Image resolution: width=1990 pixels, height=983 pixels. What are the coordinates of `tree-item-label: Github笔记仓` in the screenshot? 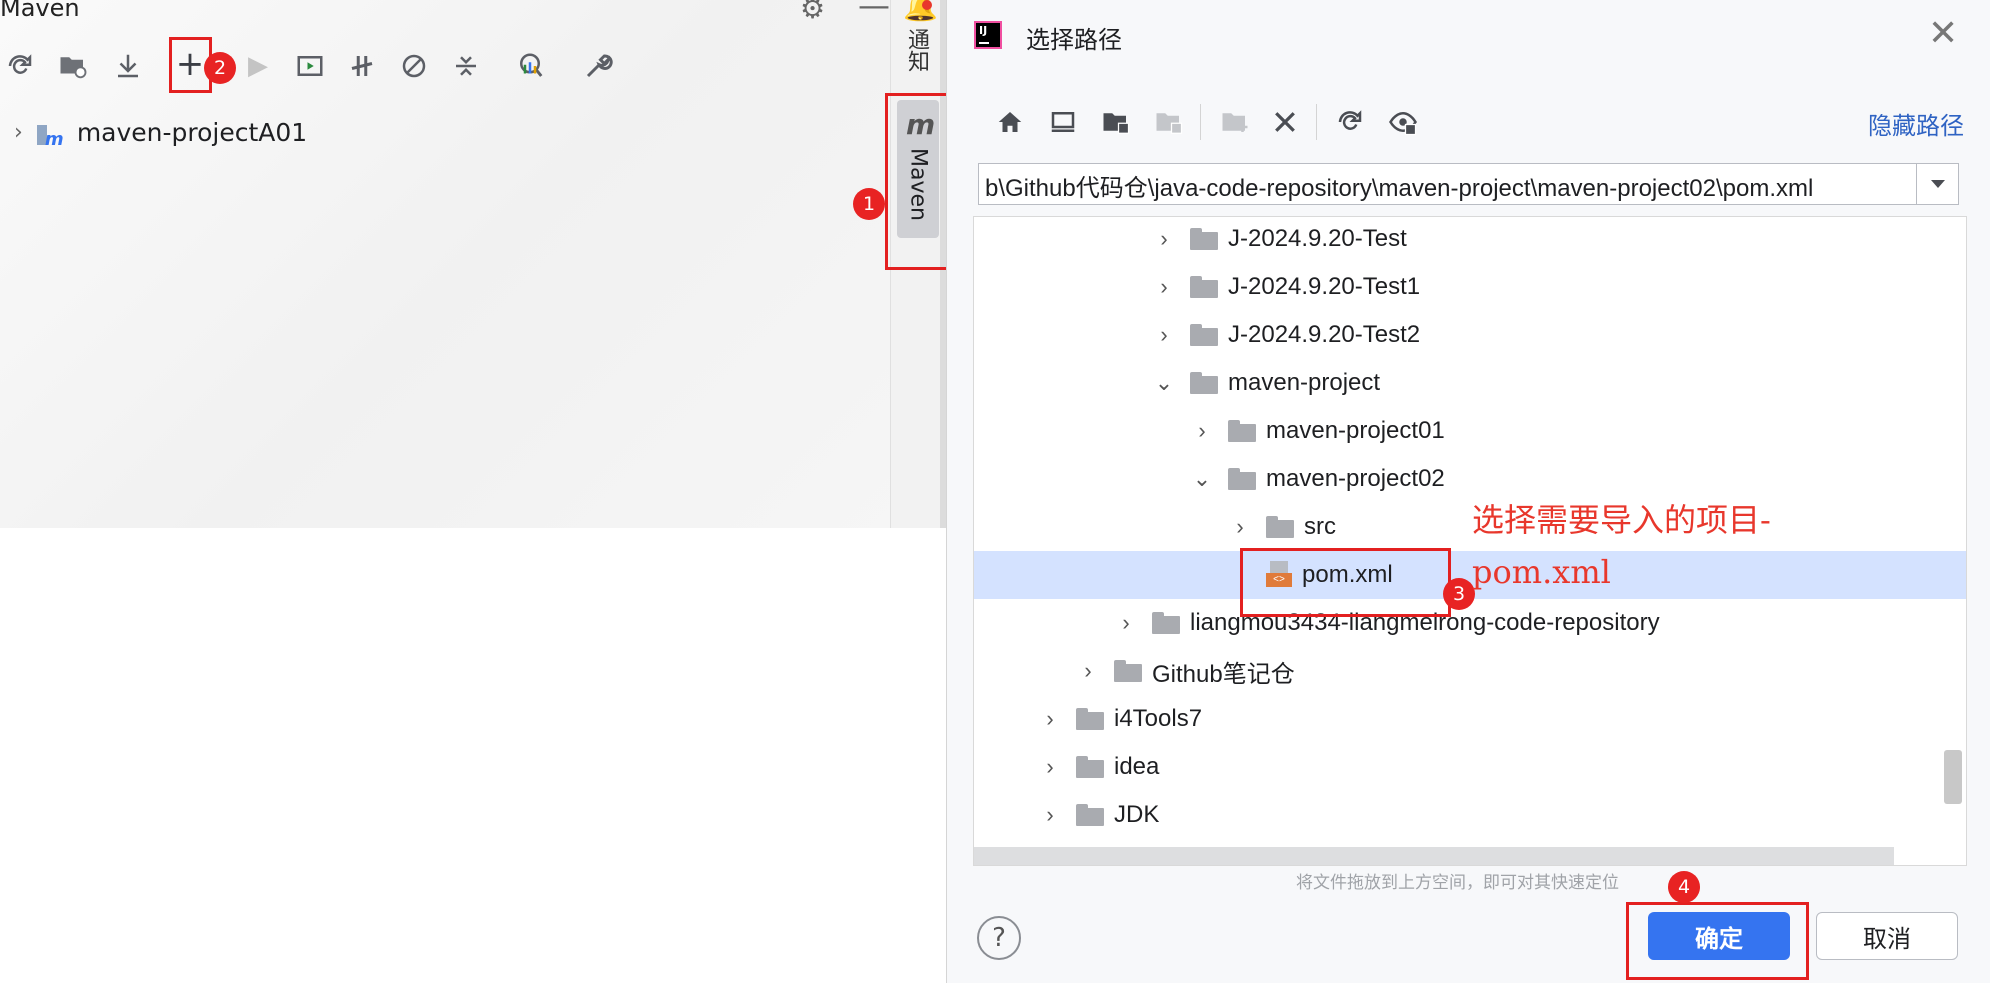 It's located at (1223, 674).